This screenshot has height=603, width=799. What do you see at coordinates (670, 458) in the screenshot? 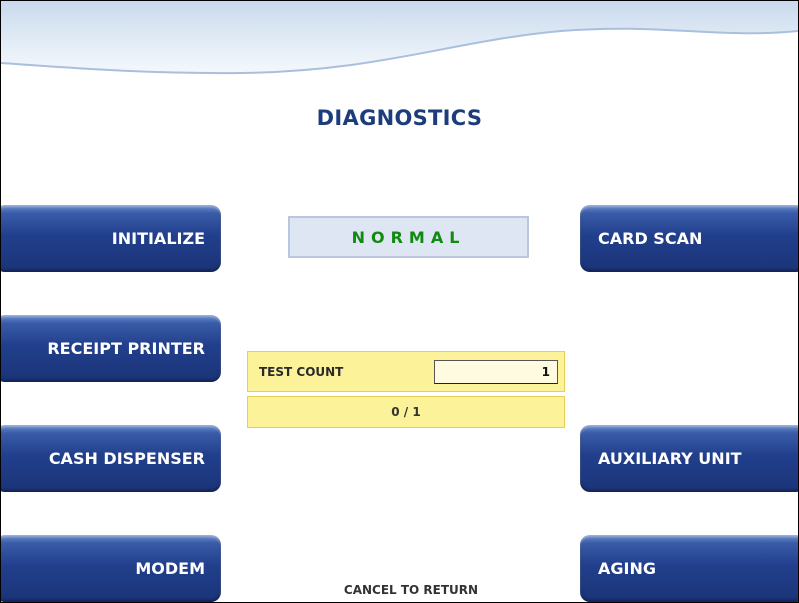
I see `auxiliary-unit-label: AUXILIARY UNIT` at bounding box center [670, 458].